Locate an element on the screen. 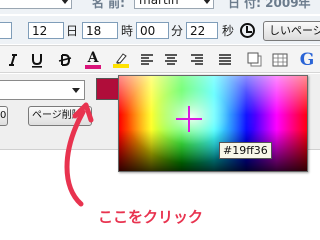  month-field is located at coordinates (6, 30).